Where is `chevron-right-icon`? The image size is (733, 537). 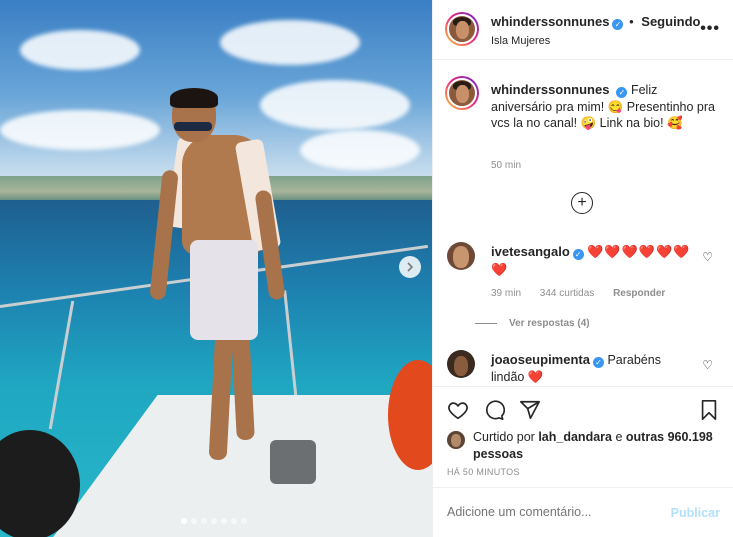
chevron-right-icon is located at coordinates (410, 267).